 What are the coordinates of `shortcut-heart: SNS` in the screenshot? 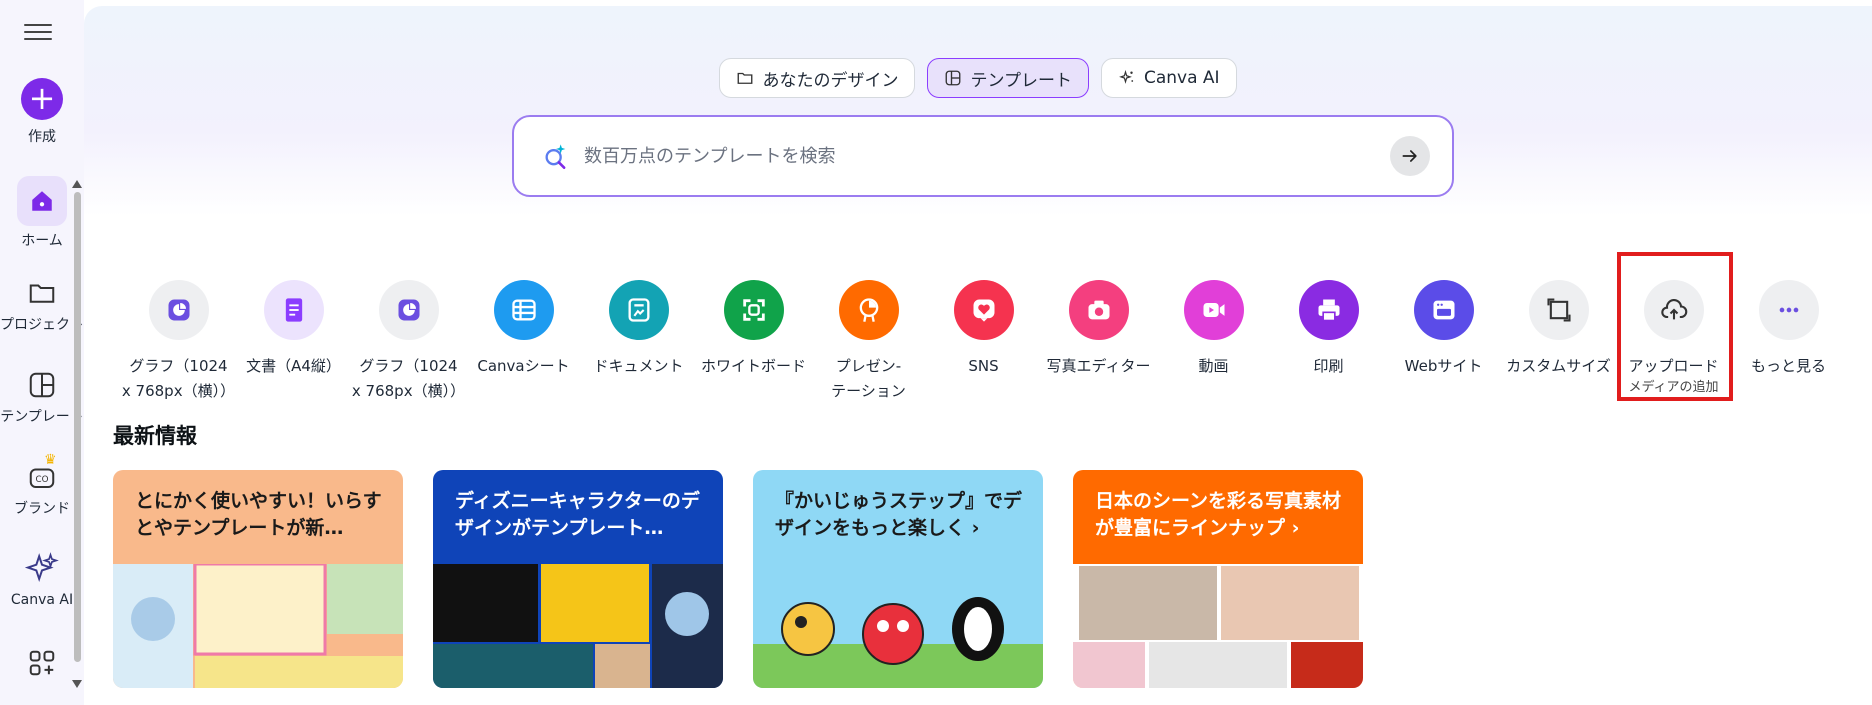 It's located at (983, 342).